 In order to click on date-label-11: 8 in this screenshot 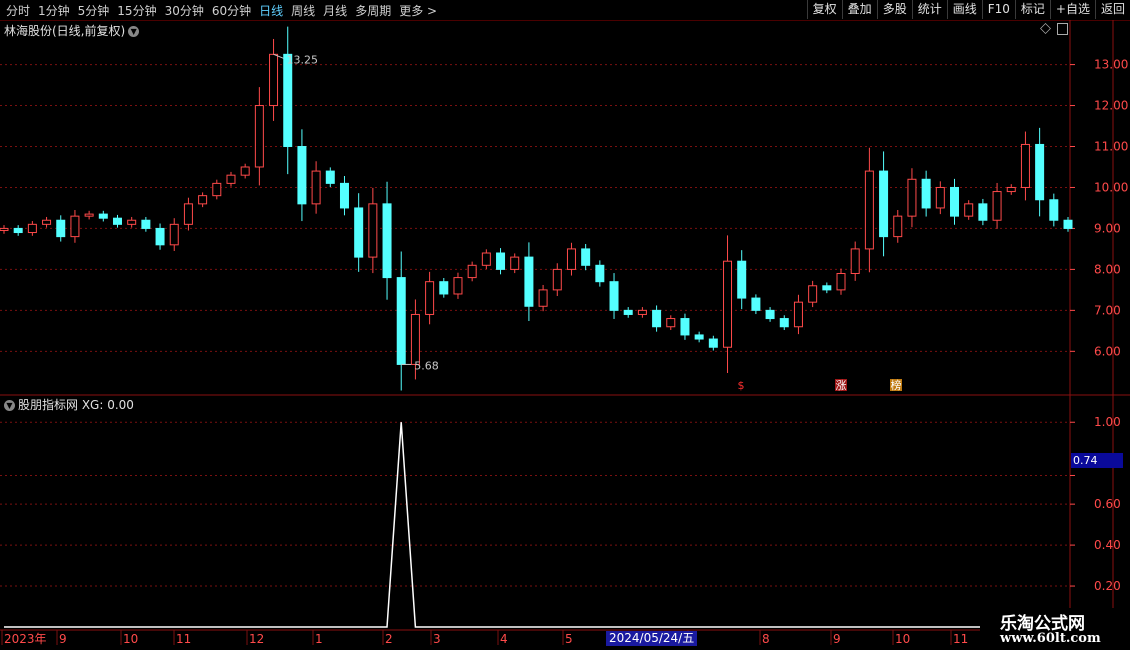, I will do `click(766, 639)`.